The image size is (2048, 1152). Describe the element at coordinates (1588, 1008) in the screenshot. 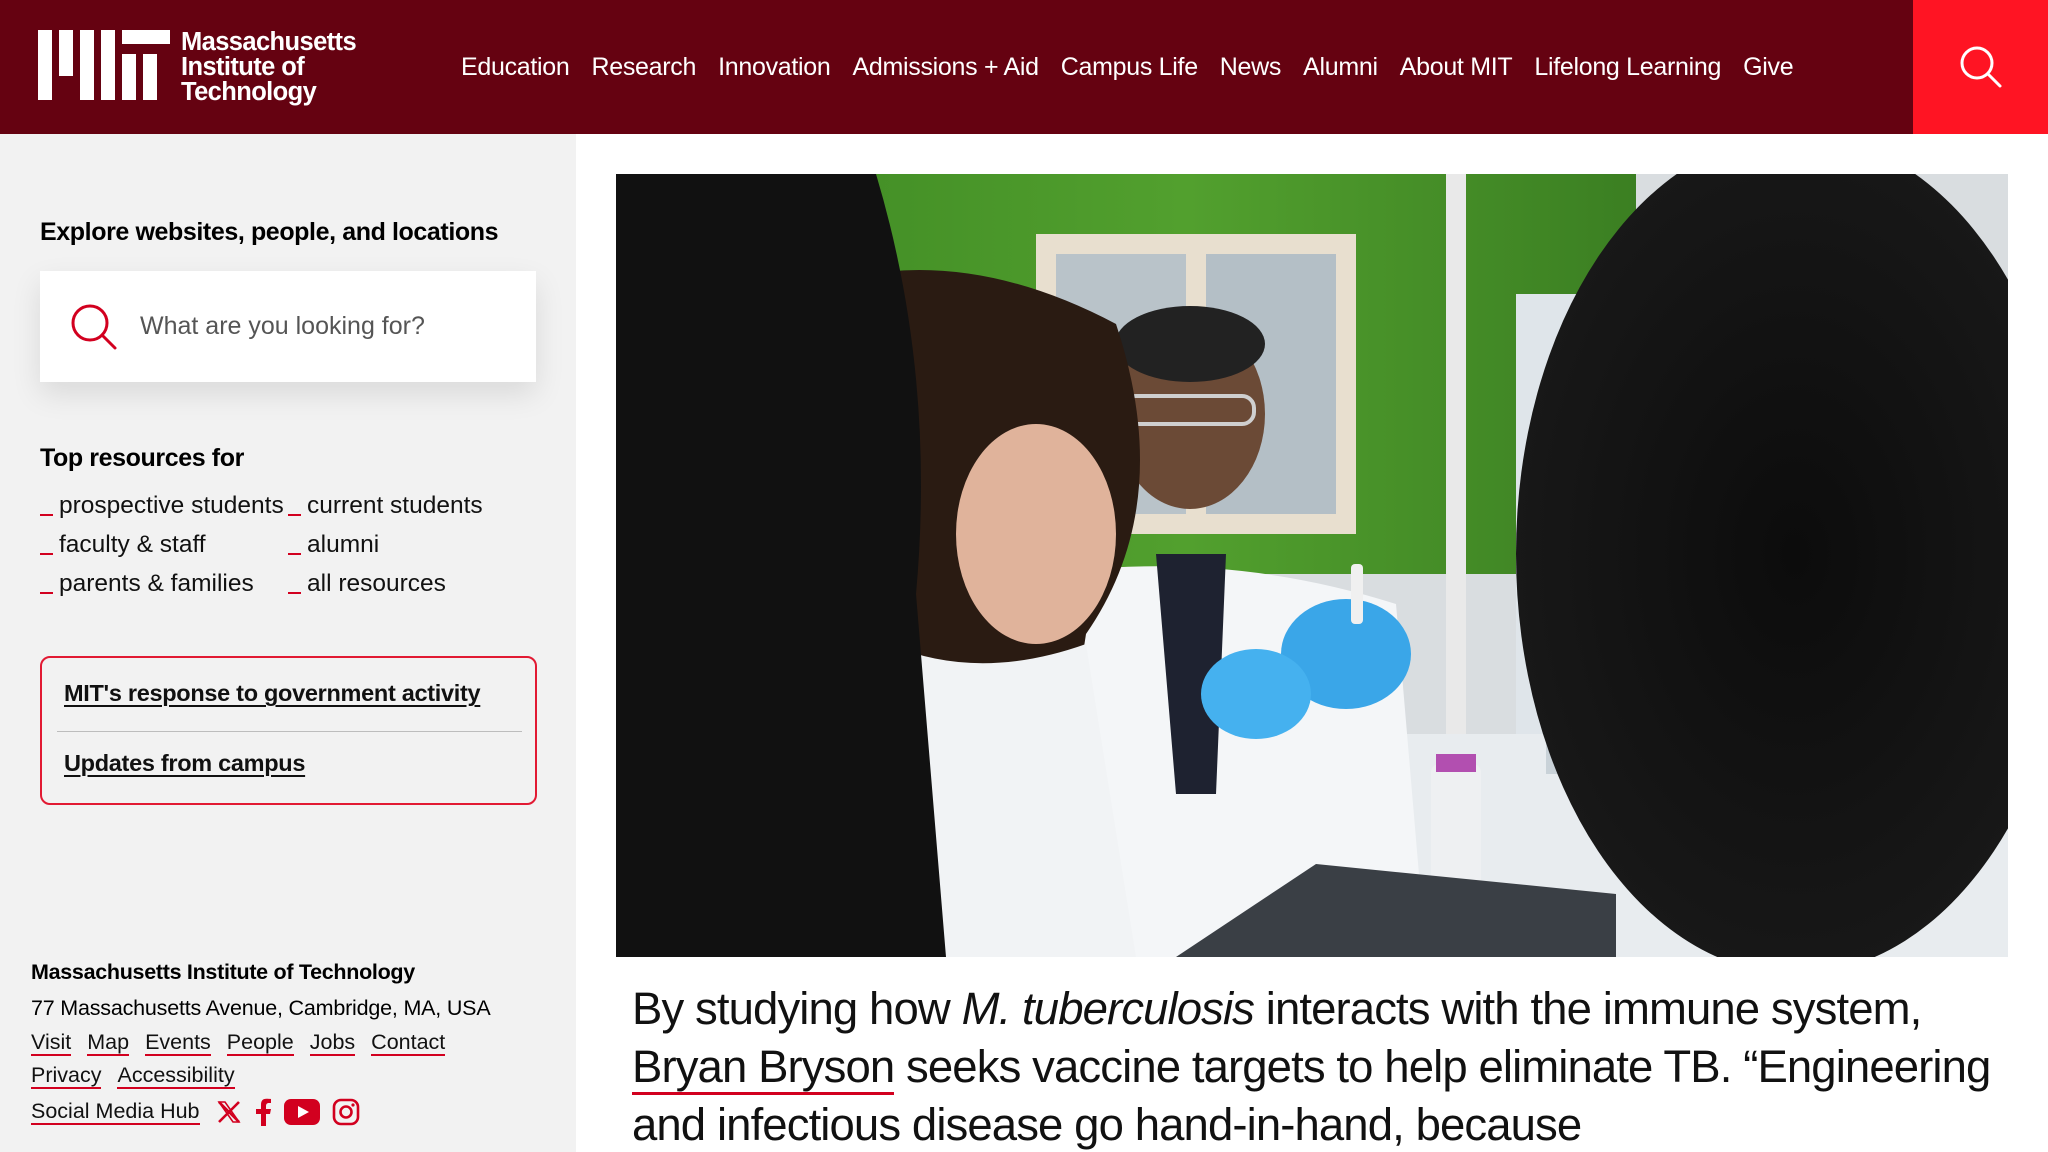

I see `caption-text: interacts with the immune system,` at that location.